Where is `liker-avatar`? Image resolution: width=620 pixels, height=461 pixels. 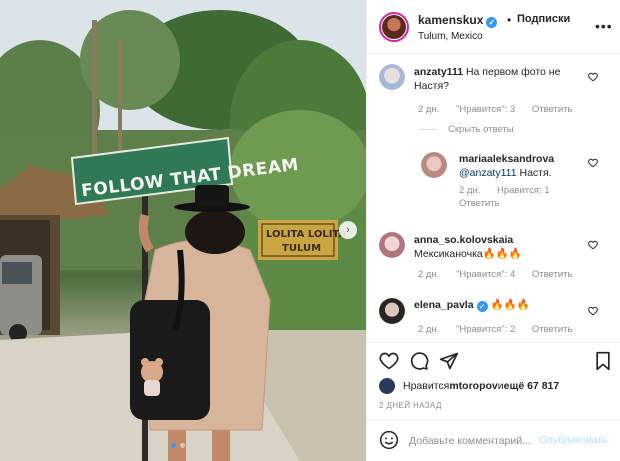
liker-avatar is located at coordinates (387, 386).